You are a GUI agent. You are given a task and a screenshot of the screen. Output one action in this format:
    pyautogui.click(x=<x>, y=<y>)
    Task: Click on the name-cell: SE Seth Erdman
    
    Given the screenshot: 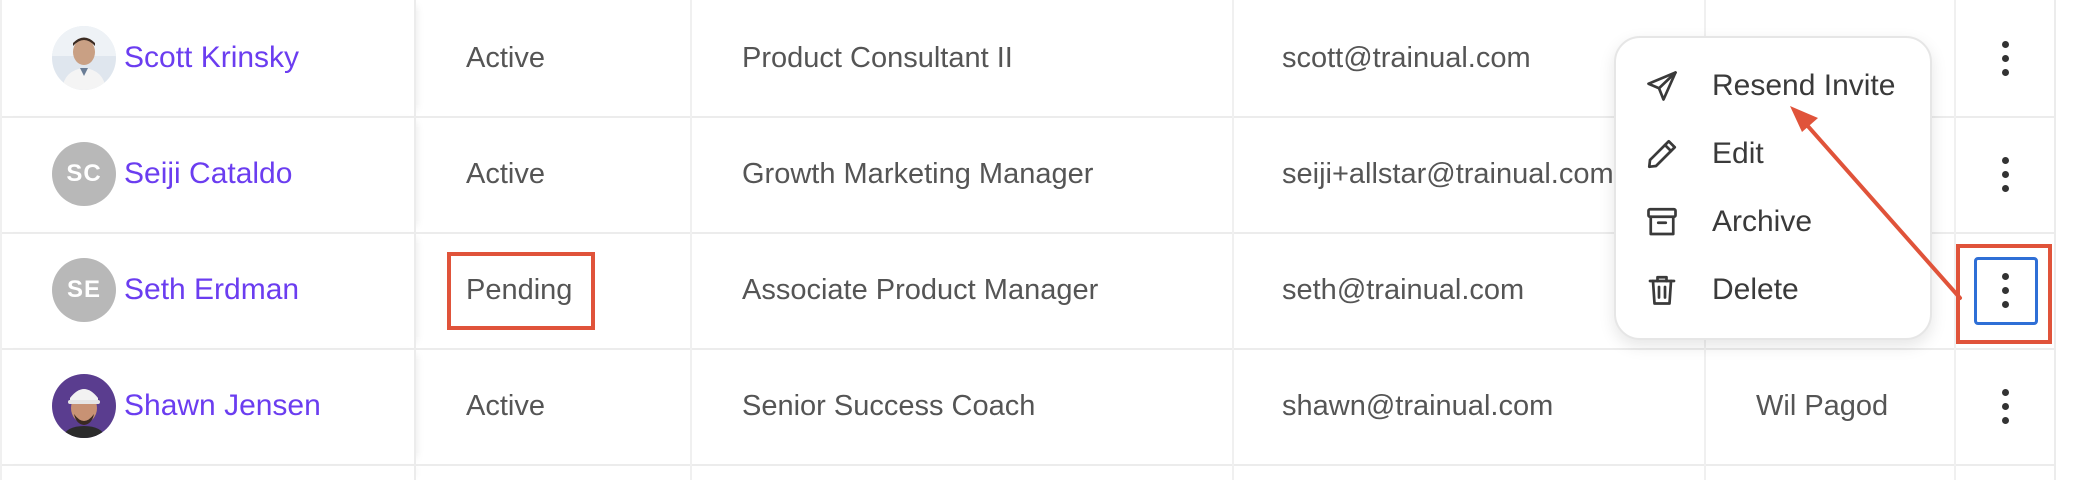 What is the action you would take?
    pyautogui.click(x=208, y=290)
    